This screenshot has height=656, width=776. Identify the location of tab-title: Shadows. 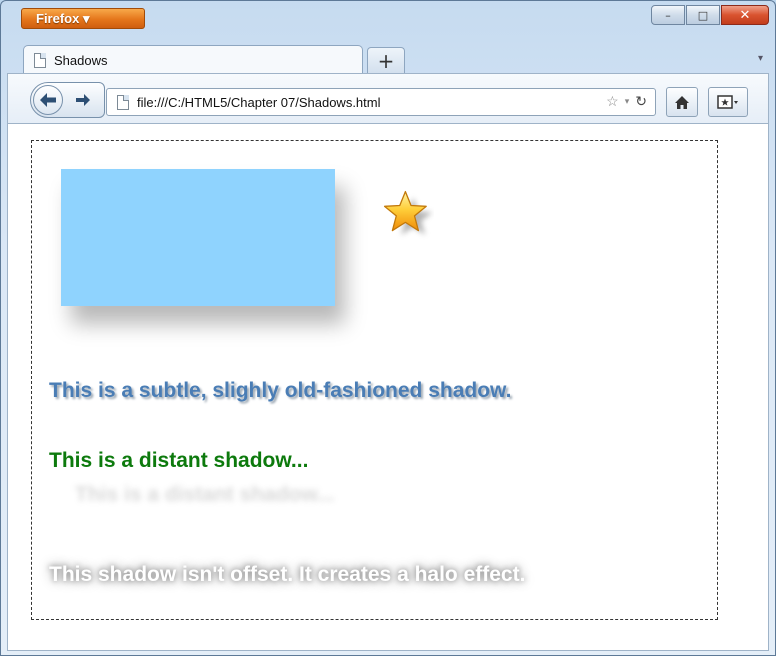
(81, 60).